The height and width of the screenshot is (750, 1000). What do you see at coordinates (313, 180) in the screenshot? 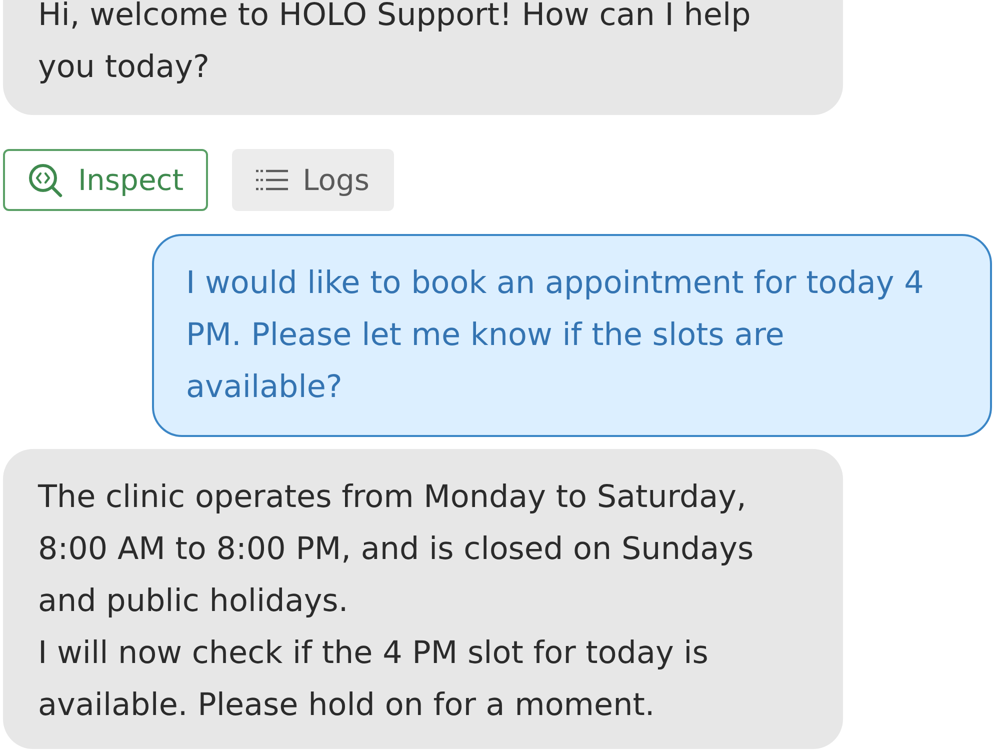
I see `logs-button: Logs` at bounding box center [313, 180].